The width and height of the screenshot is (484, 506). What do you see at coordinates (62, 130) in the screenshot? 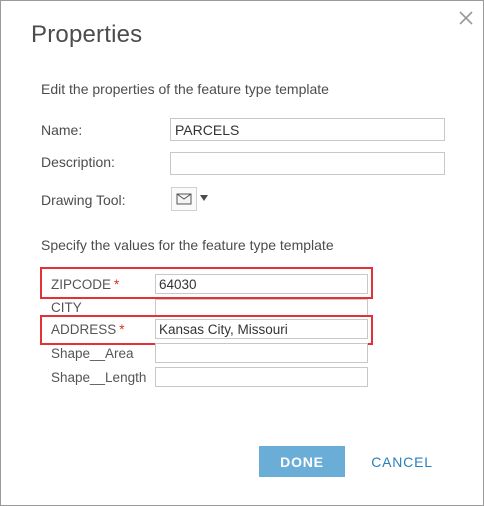
I see `name-label: Name:` at bounding box center [62, 130].